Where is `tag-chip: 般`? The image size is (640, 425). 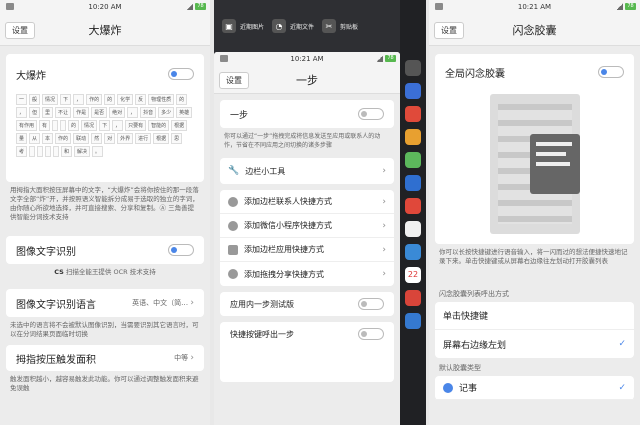 tag-chip: 般 is located at coordinates (35, 99).